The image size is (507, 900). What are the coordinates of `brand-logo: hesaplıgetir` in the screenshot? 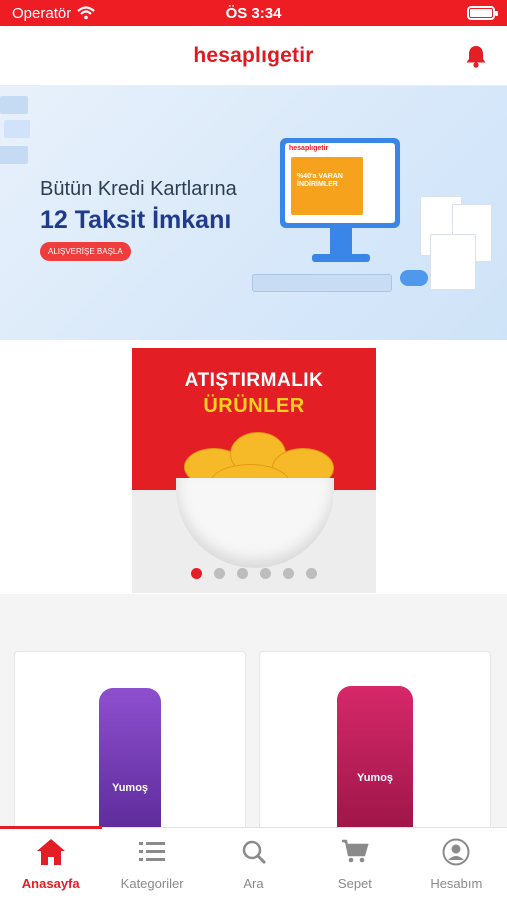 It's located at (253, 56).